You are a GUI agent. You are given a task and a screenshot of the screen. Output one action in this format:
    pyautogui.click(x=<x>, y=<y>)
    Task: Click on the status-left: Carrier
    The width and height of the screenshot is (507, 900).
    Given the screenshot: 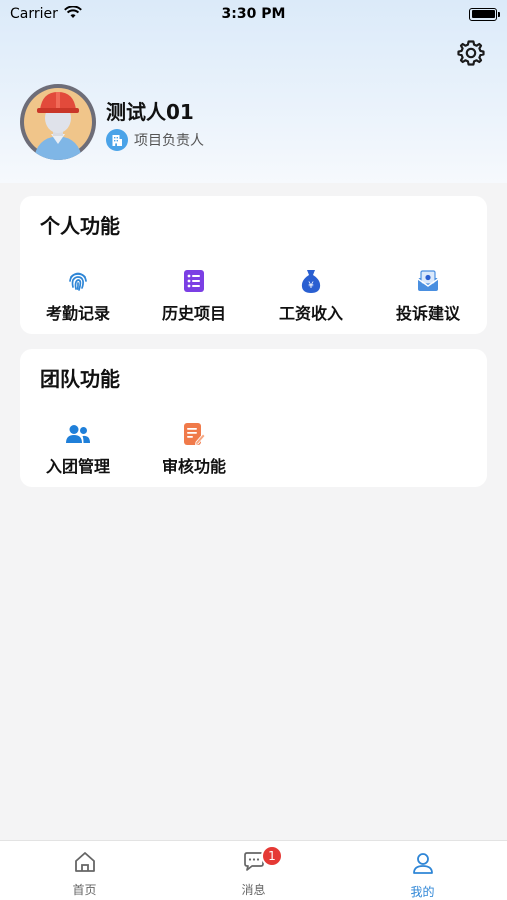 What is the action you would take?
    pyautogui.click(x=46, y=13)
    